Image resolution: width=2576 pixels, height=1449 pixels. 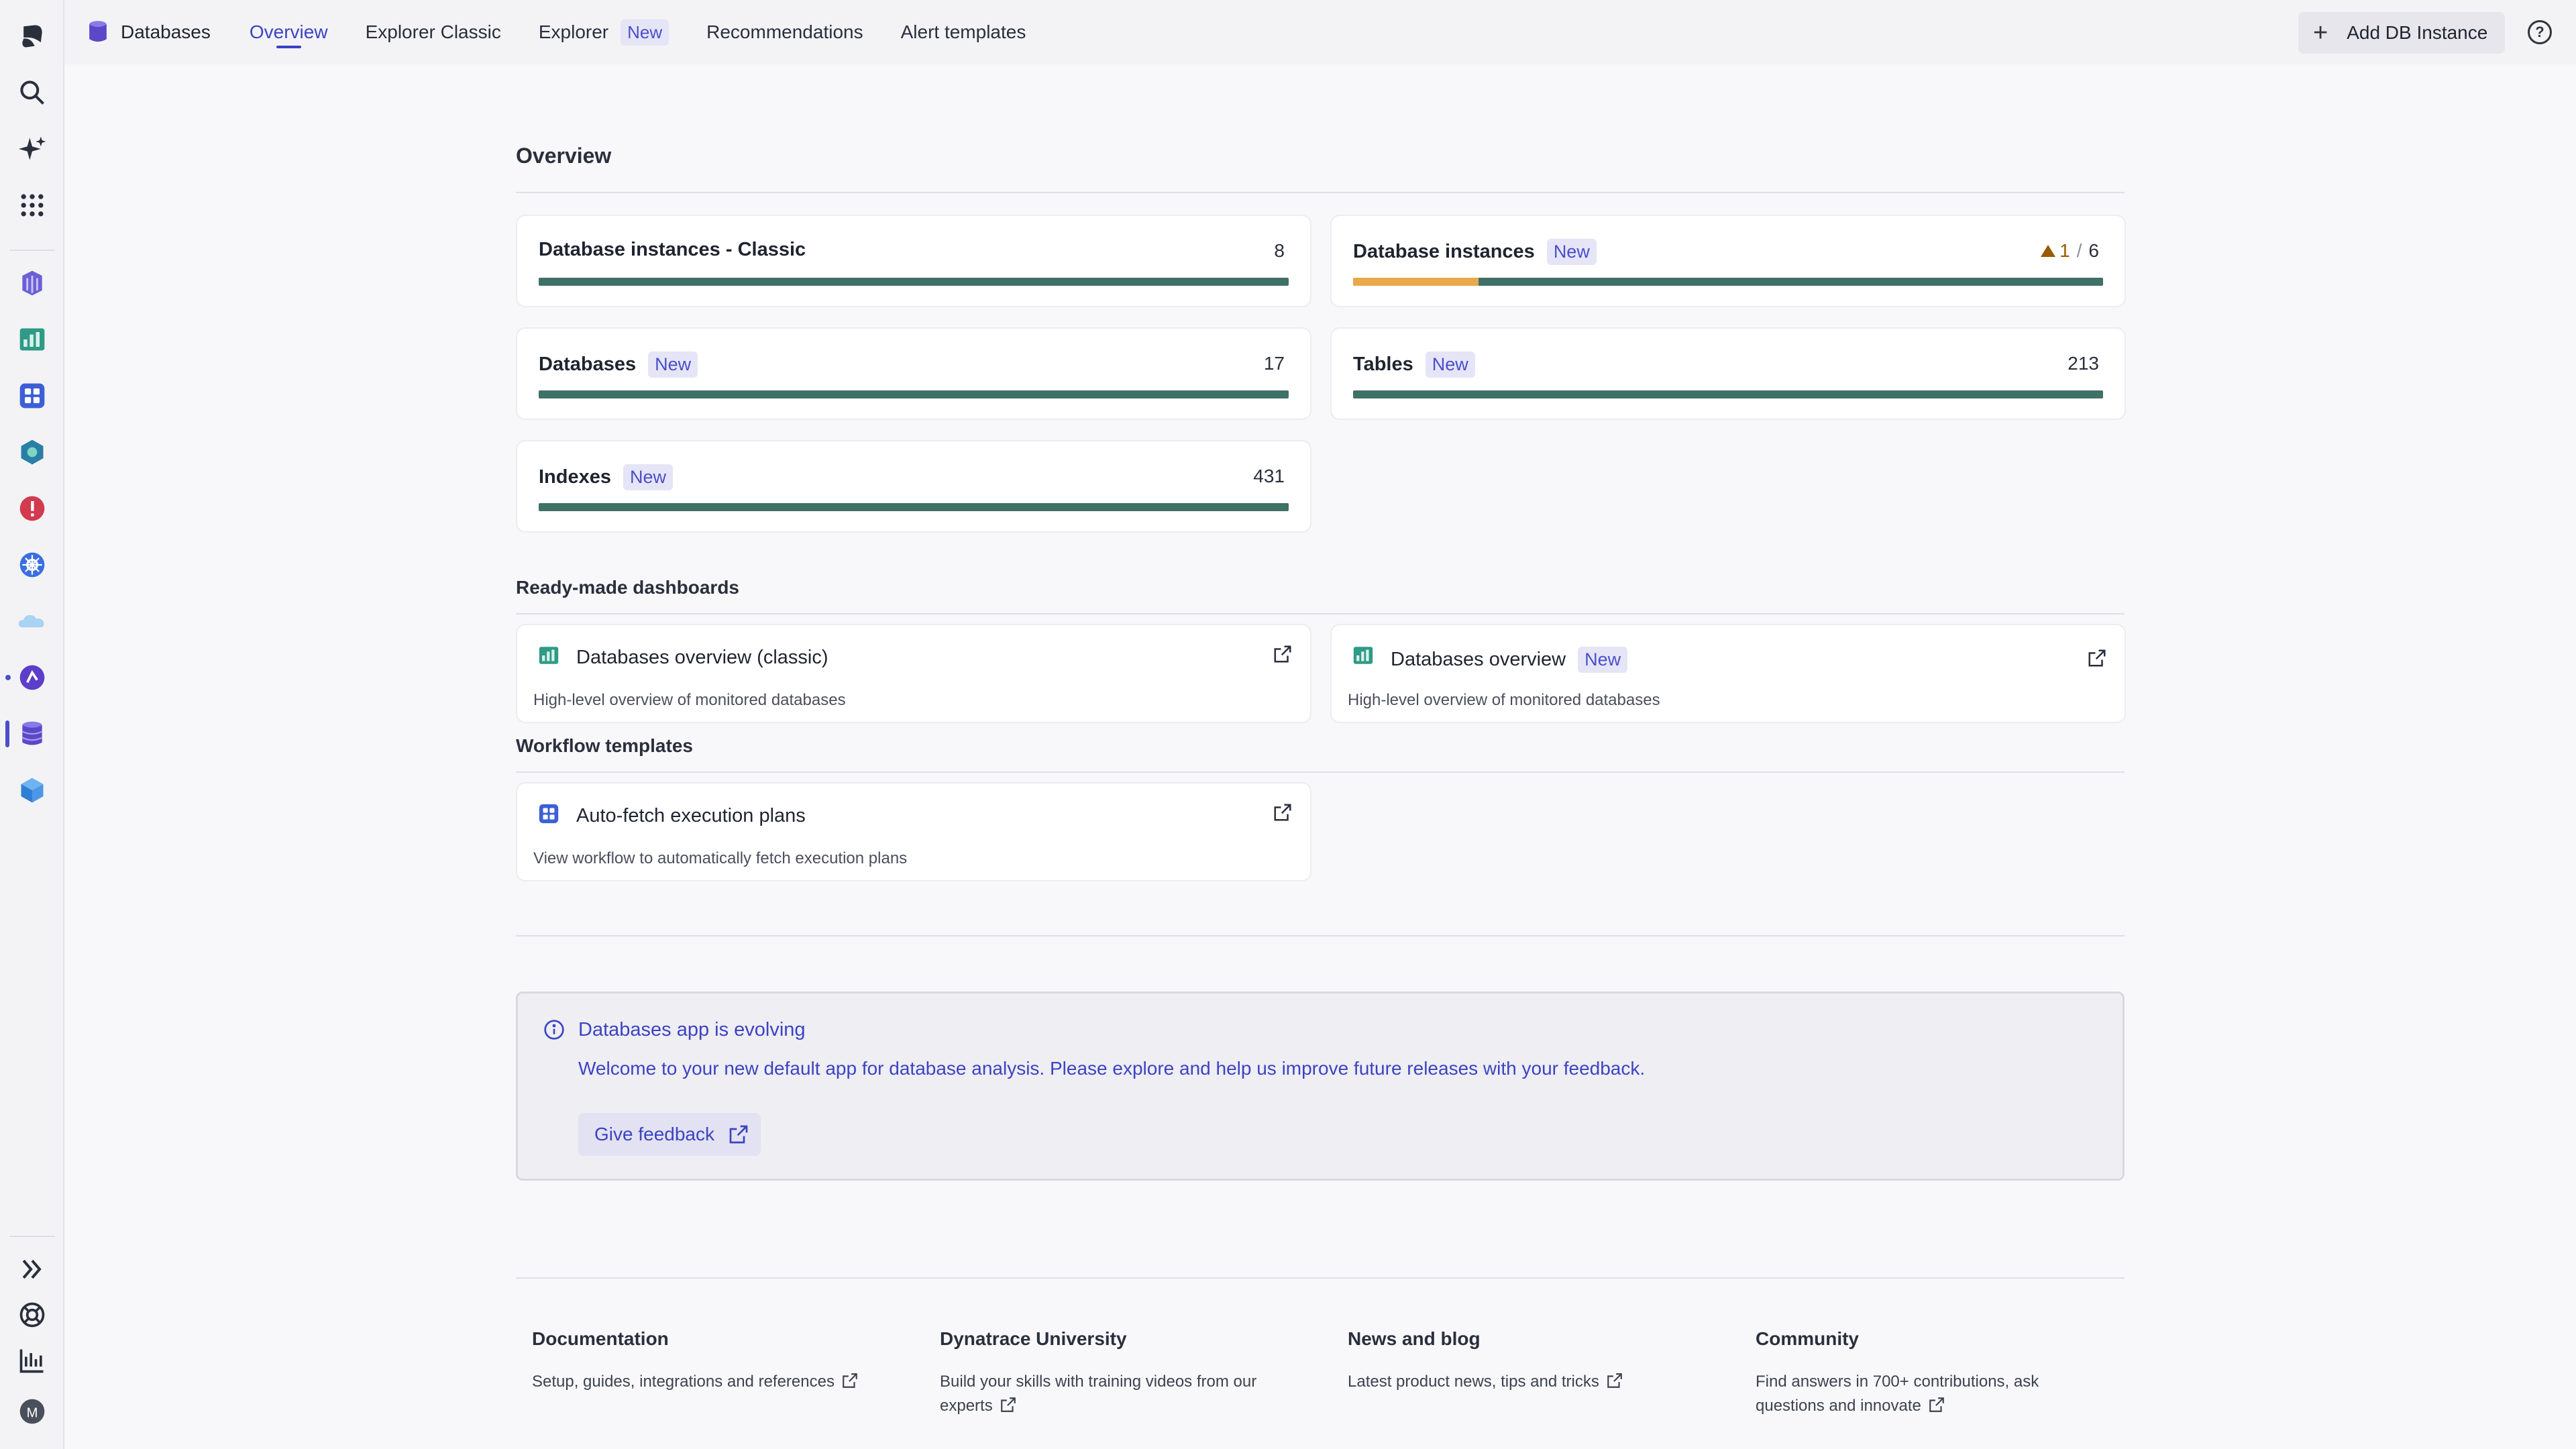 I want to click on avatar-icon: M, so click(x=32, y=1411).